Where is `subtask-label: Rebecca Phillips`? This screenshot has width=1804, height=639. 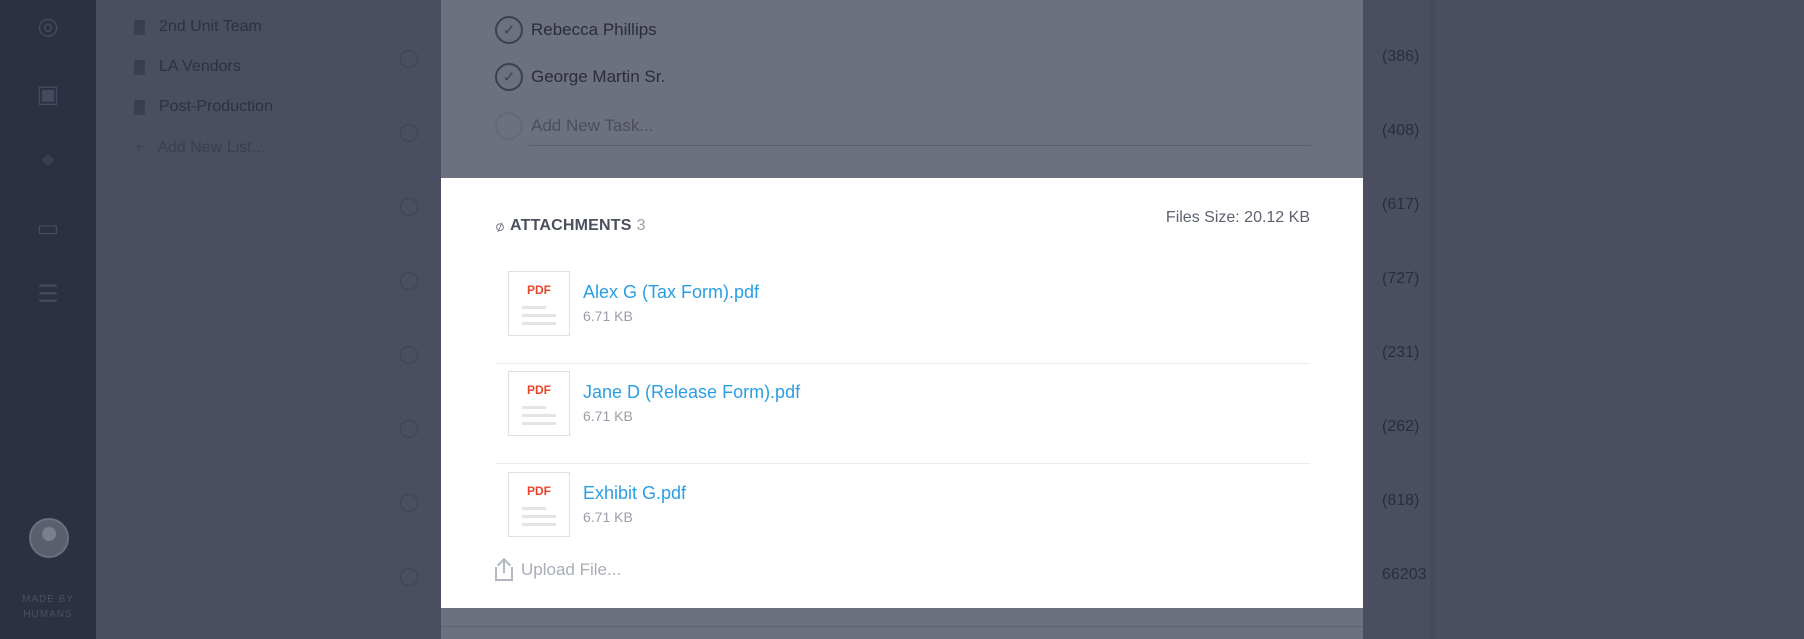
subtask-label: Rebecca Phillips is located at coordinates (594, 29).